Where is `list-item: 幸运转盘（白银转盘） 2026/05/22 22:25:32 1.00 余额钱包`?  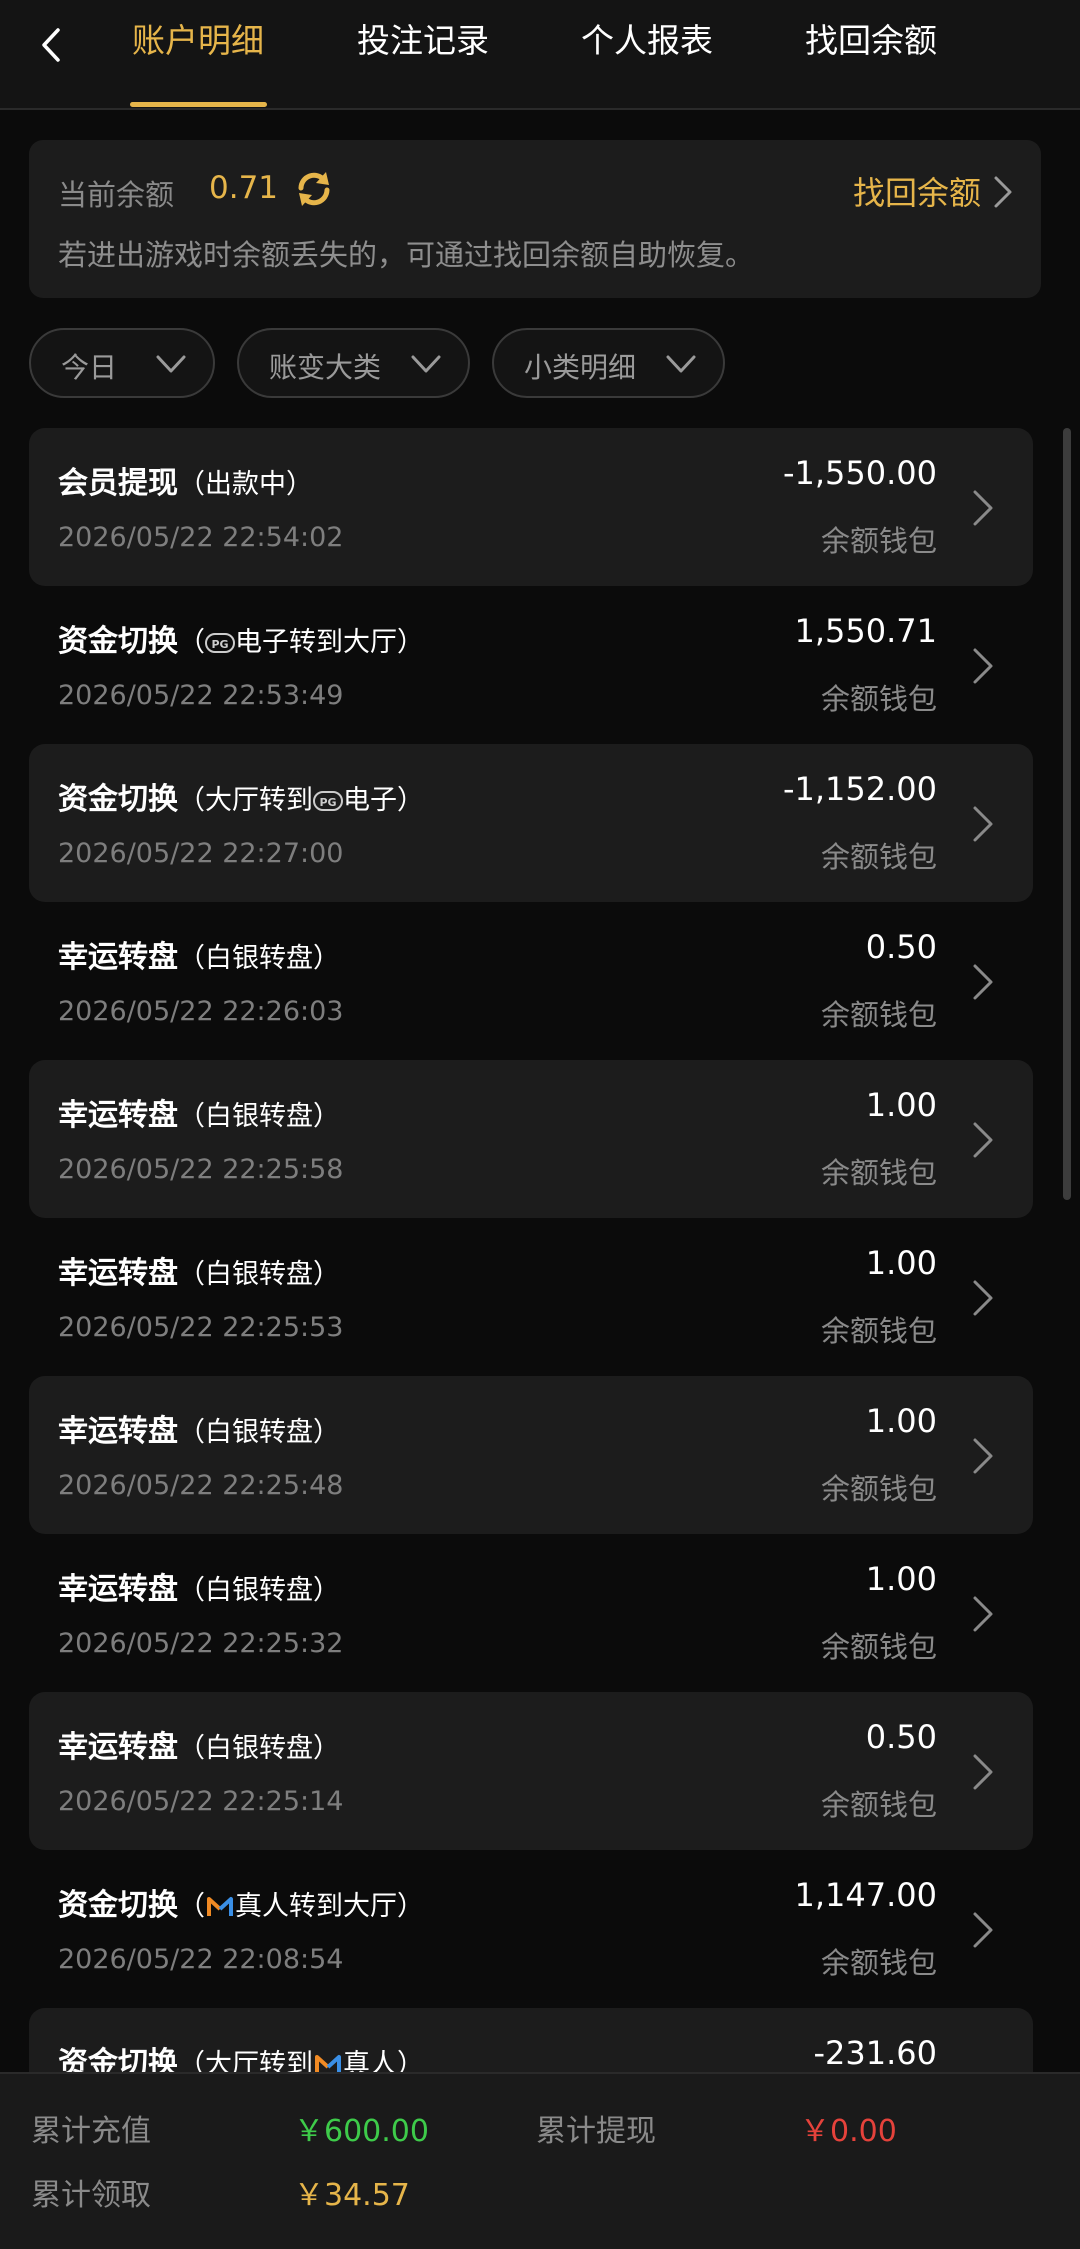 list-item: 幸运转盘（白银转盘） 2026/05/22 22:25:32 1.00 余额钱包 is located at coordinates (531, 1613).